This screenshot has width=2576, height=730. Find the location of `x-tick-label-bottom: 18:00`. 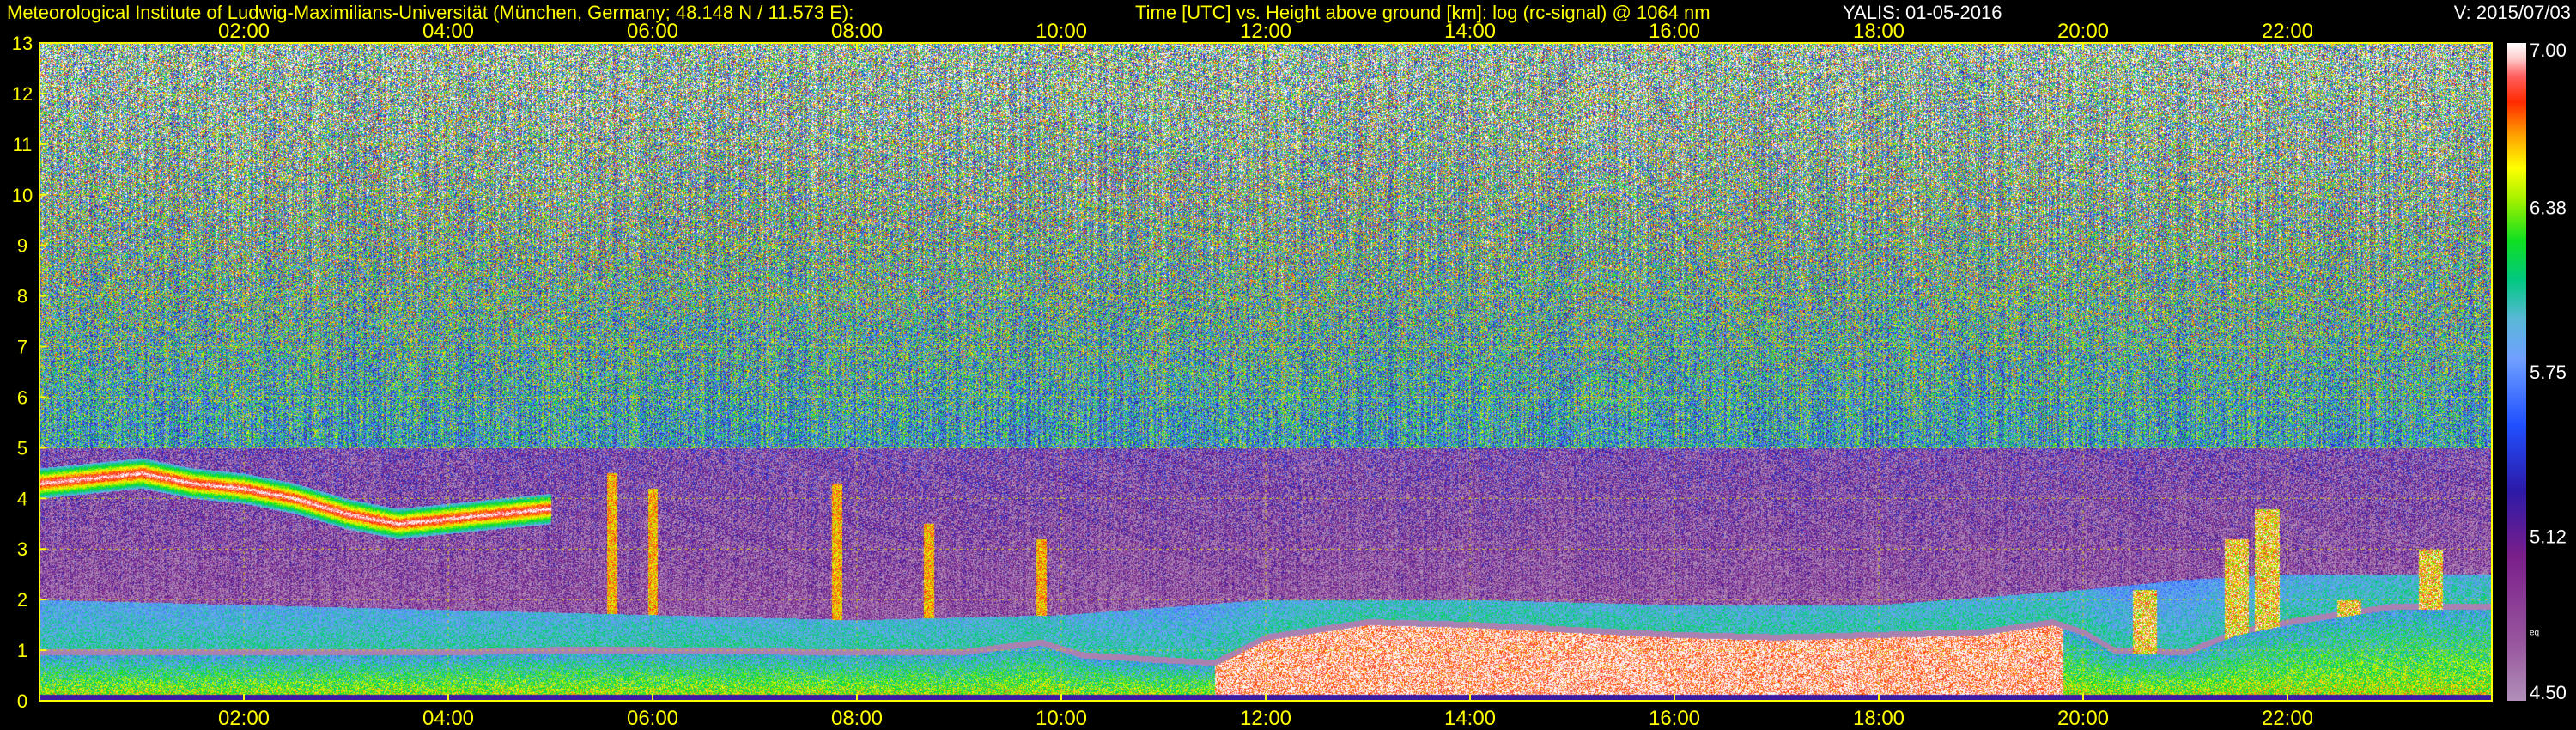

x-tick-label-bottom: 18:00 is located at coordinates (1879, 718).